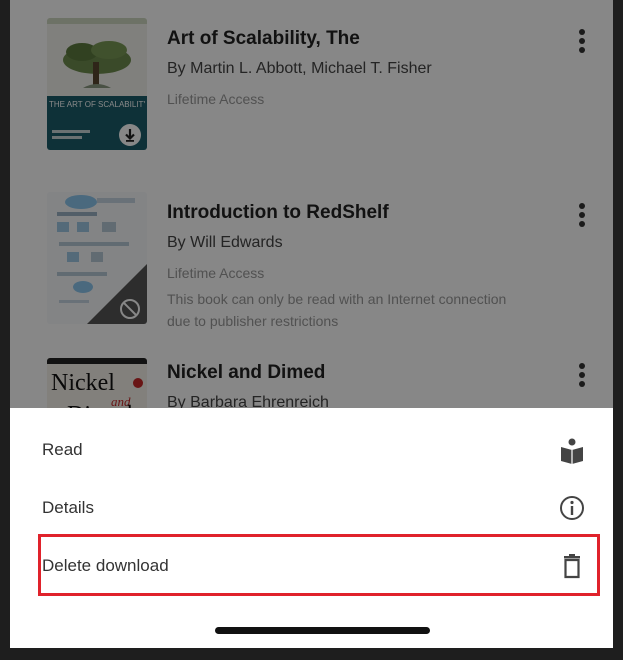 This screenshot has width=623, height=660. What do you see at coordinates (311, 508) in the screenshot?
I see `details-option: Details` at bounding box center [311, 508].